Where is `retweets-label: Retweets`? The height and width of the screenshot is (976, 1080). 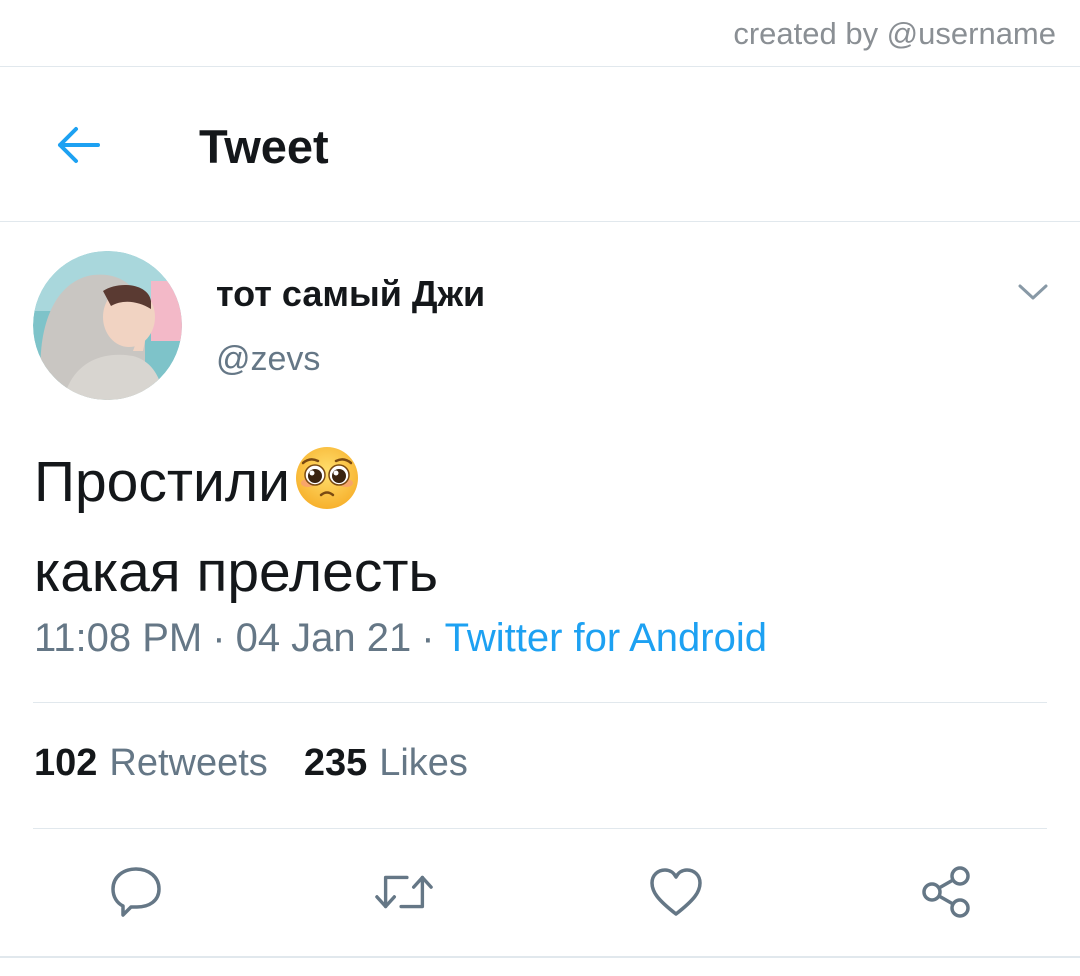
retweets-label: Retweets is located at coordinates (188, 763).